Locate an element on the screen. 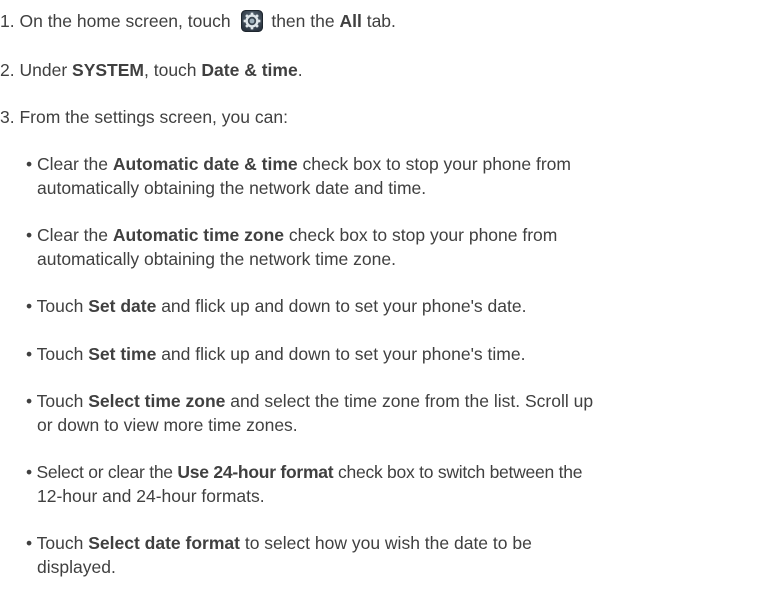 The height and width of the screenshot is (606, 759). bullet-bold-text: Select date format is located at coordinates (164, 543).